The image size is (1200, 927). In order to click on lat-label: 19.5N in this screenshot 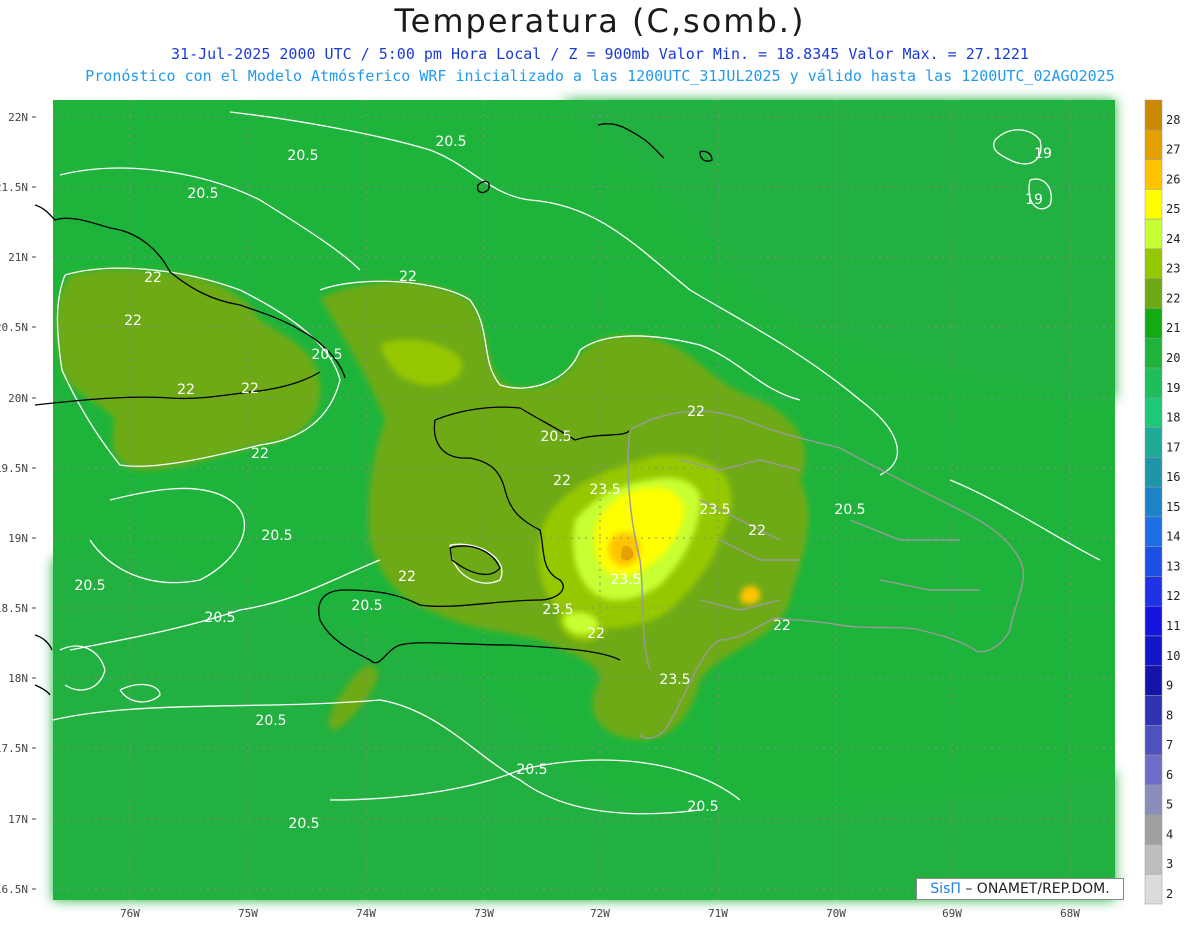, I will do `click(14, 468)`.